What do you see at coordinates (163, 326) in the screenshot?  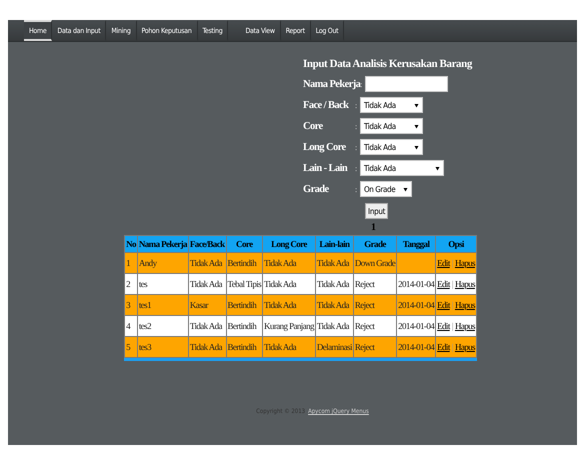 I see `table-cell: tes2` at bounding box center [163, 326].